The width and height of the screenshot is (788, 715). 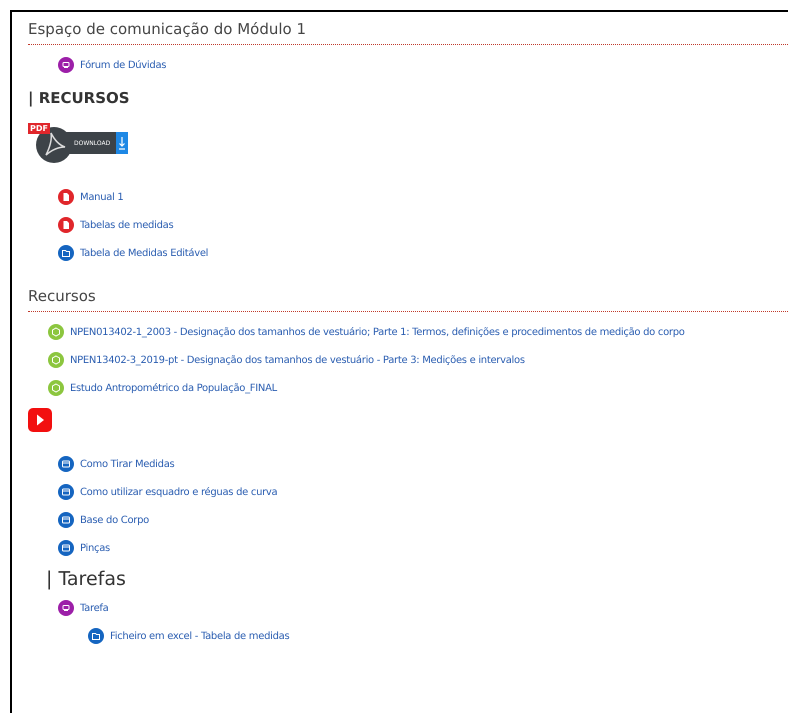 I want to click on pdf-badge: PDF, so click(x=39, y=128).